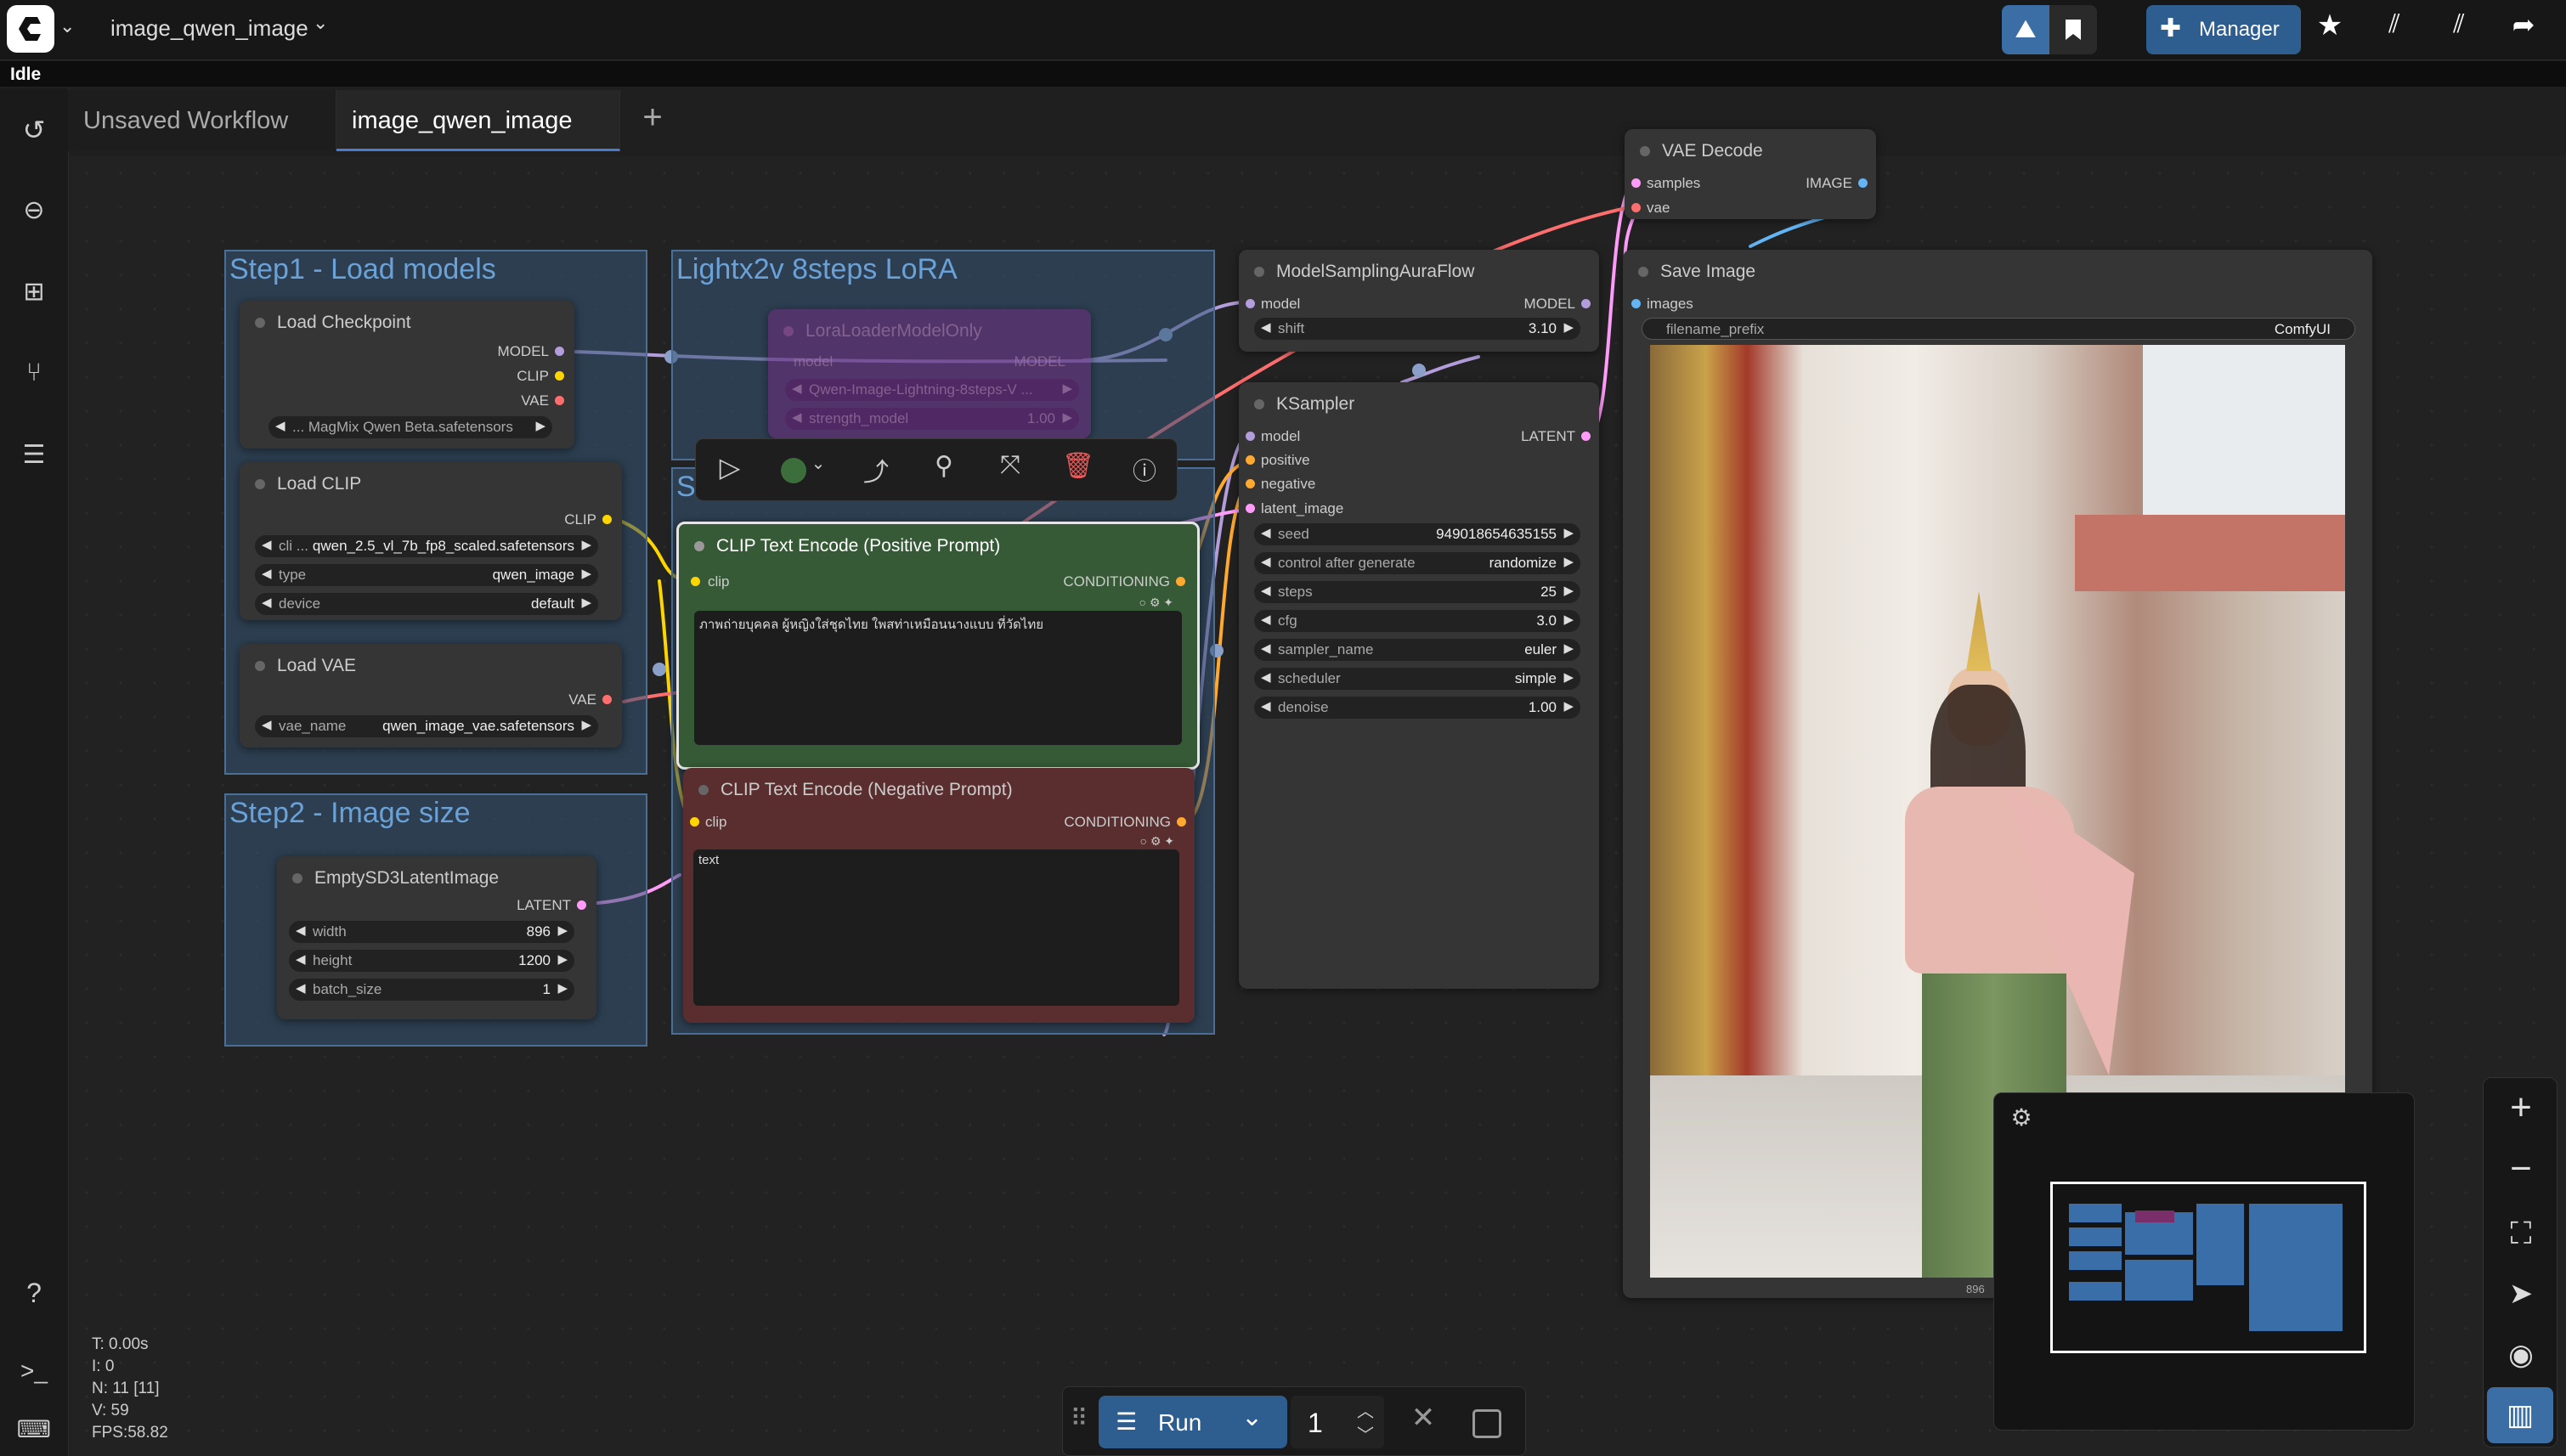 Image resolution: width=2566 pixels, height=1456 pixels. What do you see at coordinates (818, 464) in the screenshot?
I see `color-chevron-icon: ⌄` at bounding box center [818, 464].